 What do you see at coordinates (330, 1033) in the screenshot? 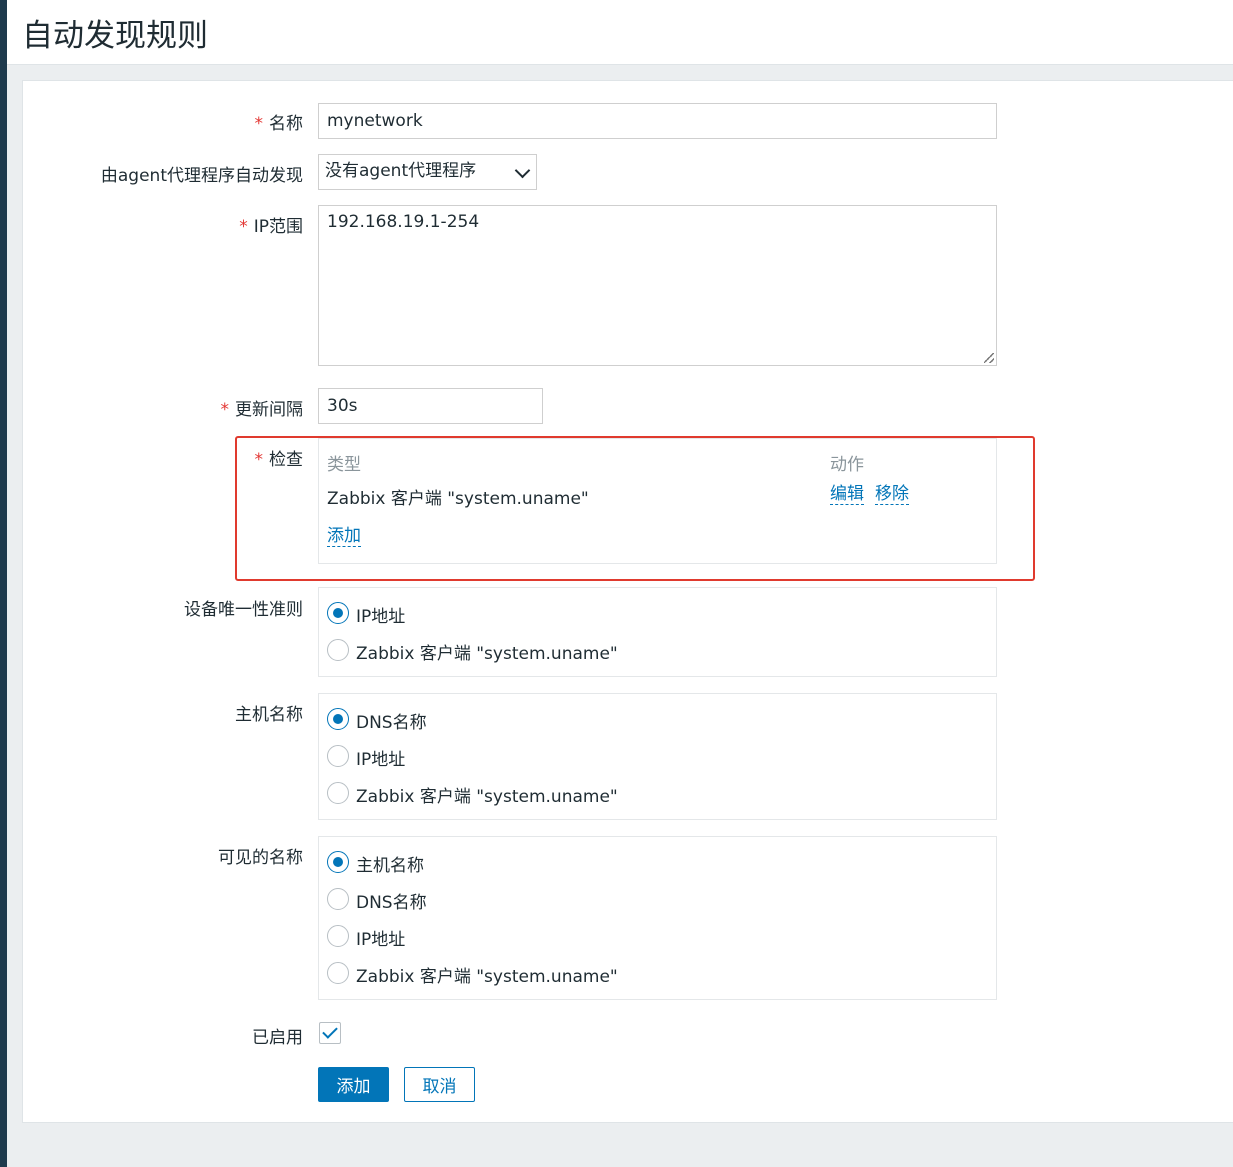
I see `enabled-checkbox` at bounding box center [330, 1033].